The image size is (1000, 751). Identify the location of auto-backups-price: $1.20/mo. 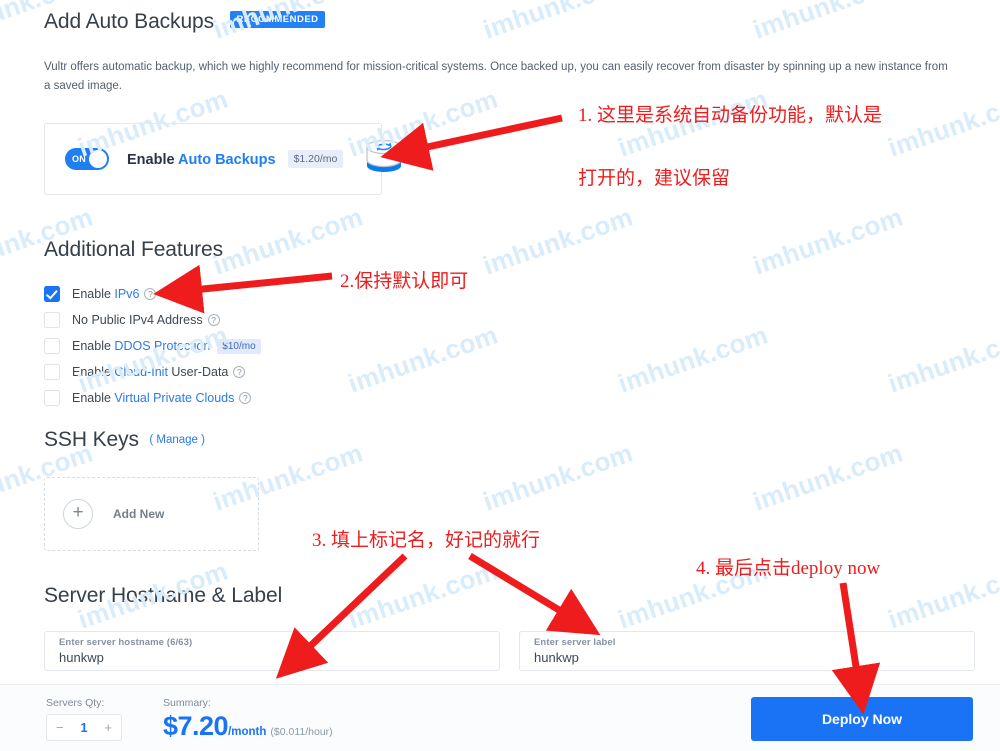
(315, 159).